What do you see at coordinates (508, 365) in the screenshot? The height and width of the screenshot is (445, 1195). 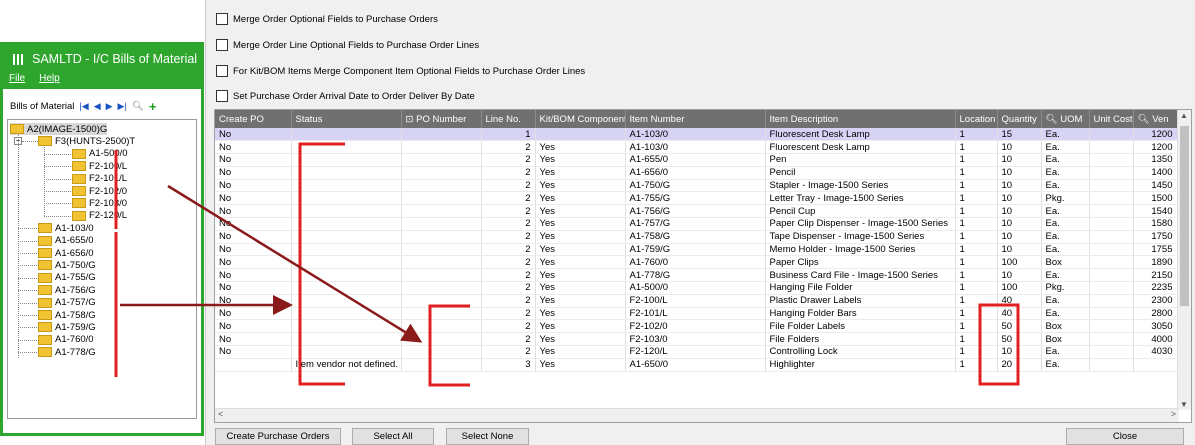 I see `table-cell: 3` at bounding box center [508, 365].